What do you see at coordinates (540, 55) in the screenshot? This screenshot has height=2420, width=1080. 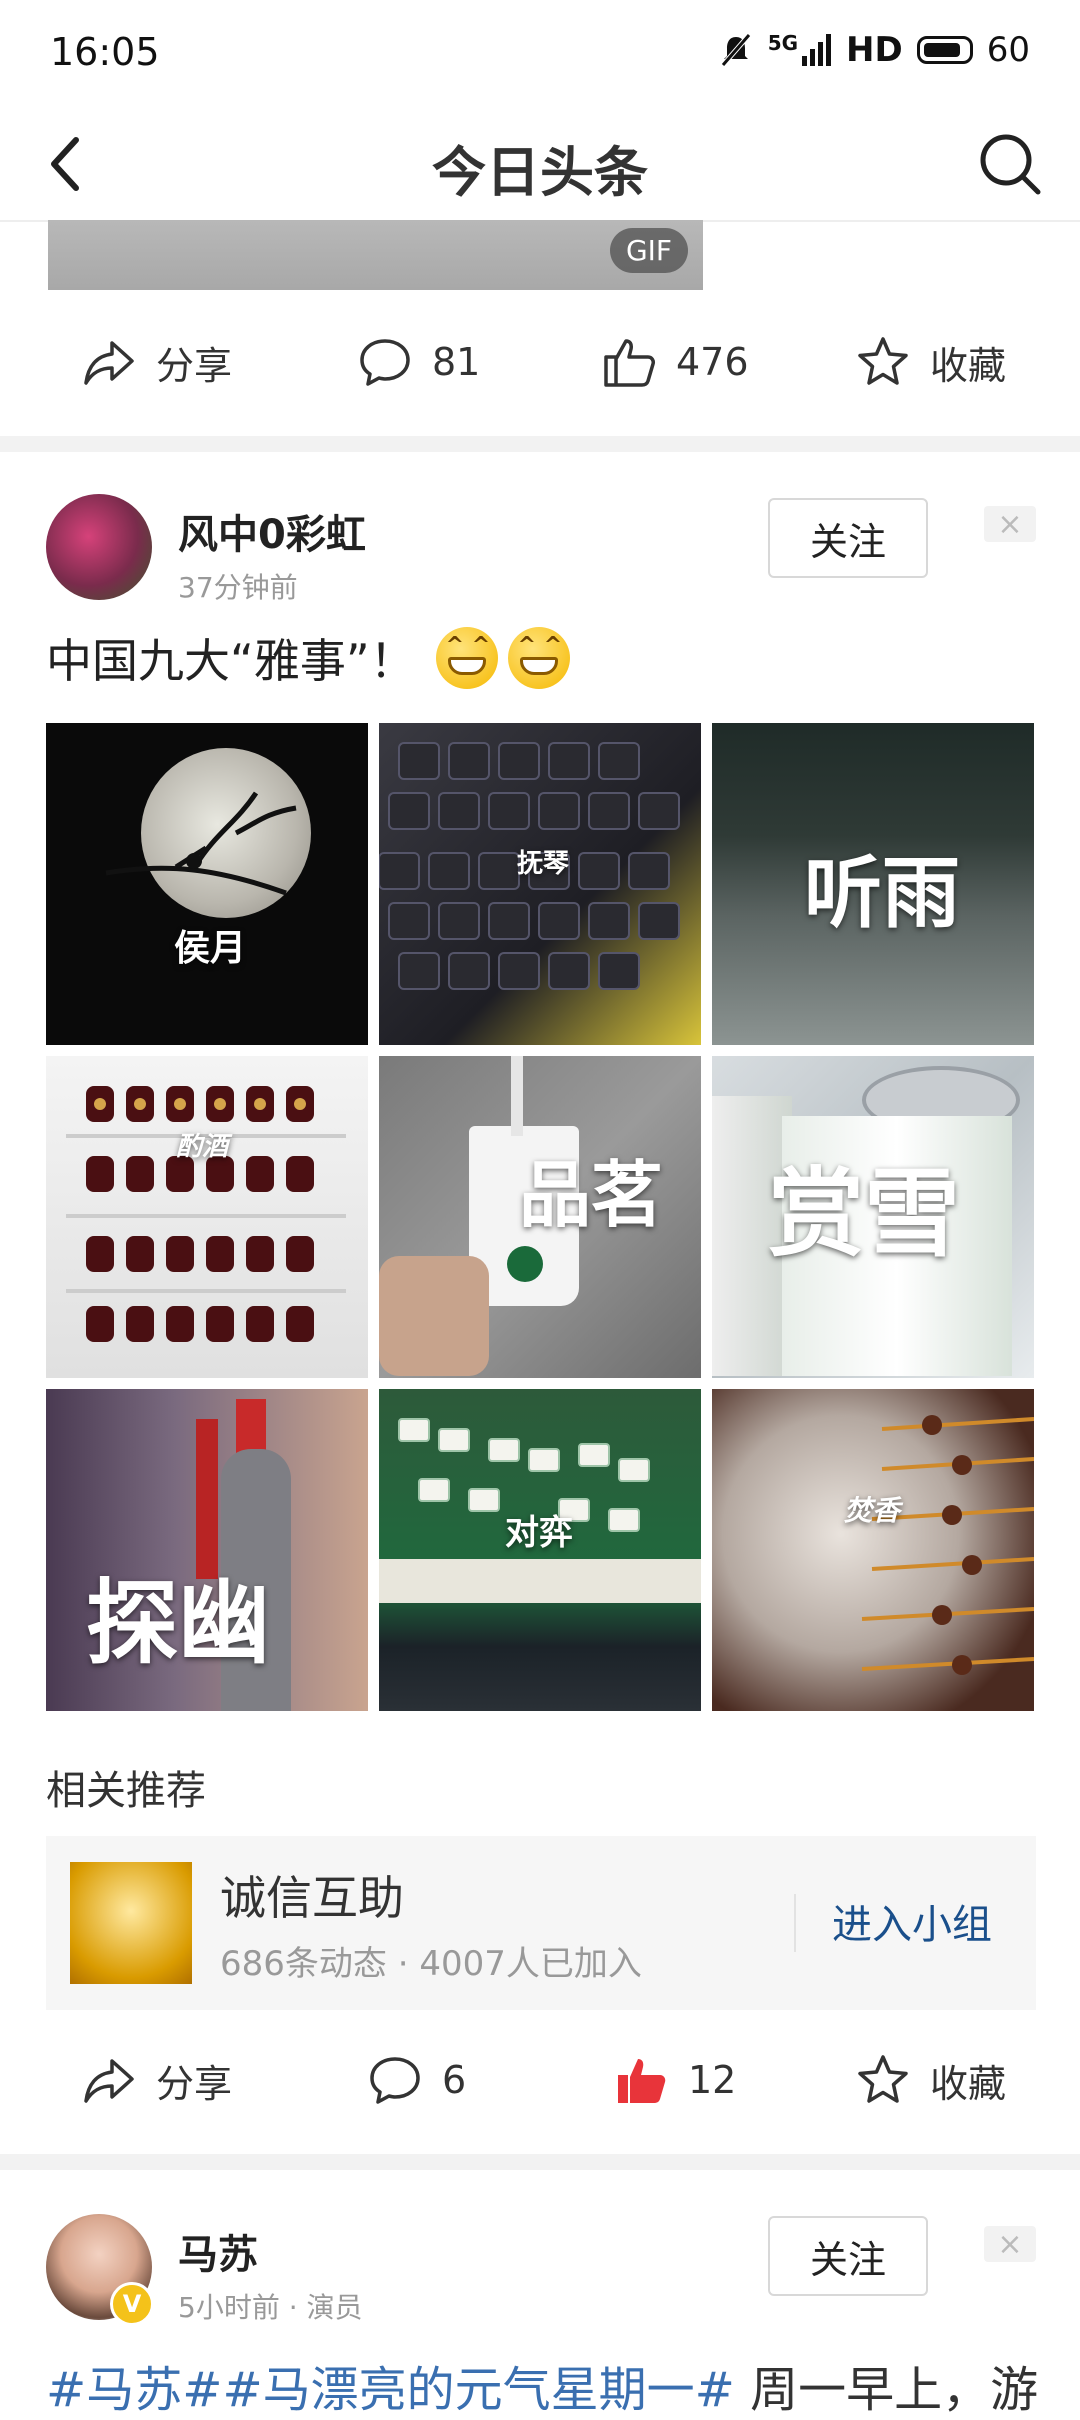 I see `status-bar: 16:05 5G HD 60` at bounding box center [540, 55].